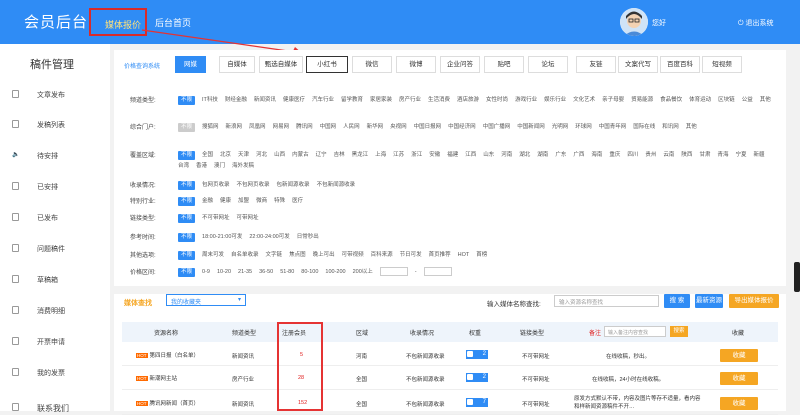 Image resolution: width=800 pixels, height=415 pixels. Describe the element at coordinates (352, 100) in the screenshot. I see `filter-option: 留学教育` at that location.